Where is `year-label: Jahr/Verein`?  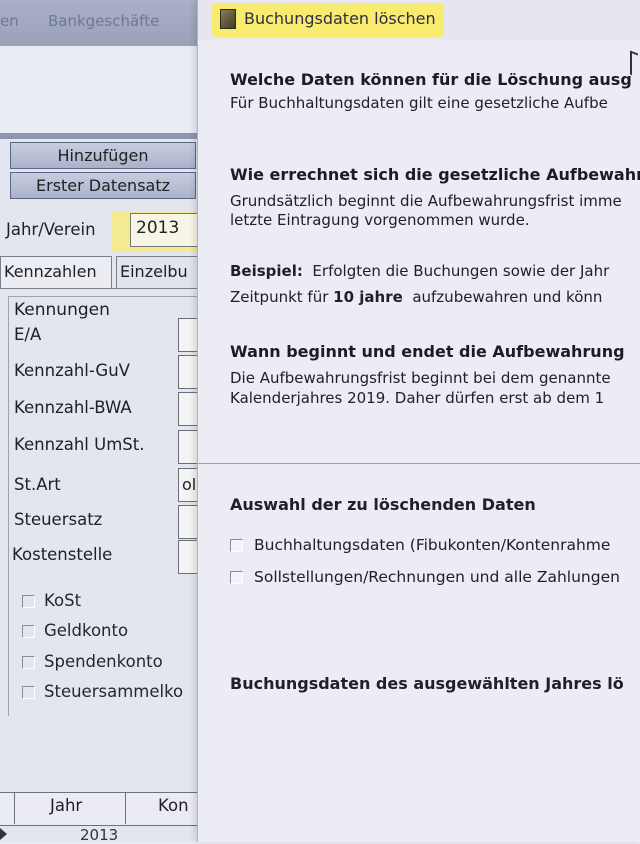 year-label: Jahr/Verein is located at coordinates (51, 229).